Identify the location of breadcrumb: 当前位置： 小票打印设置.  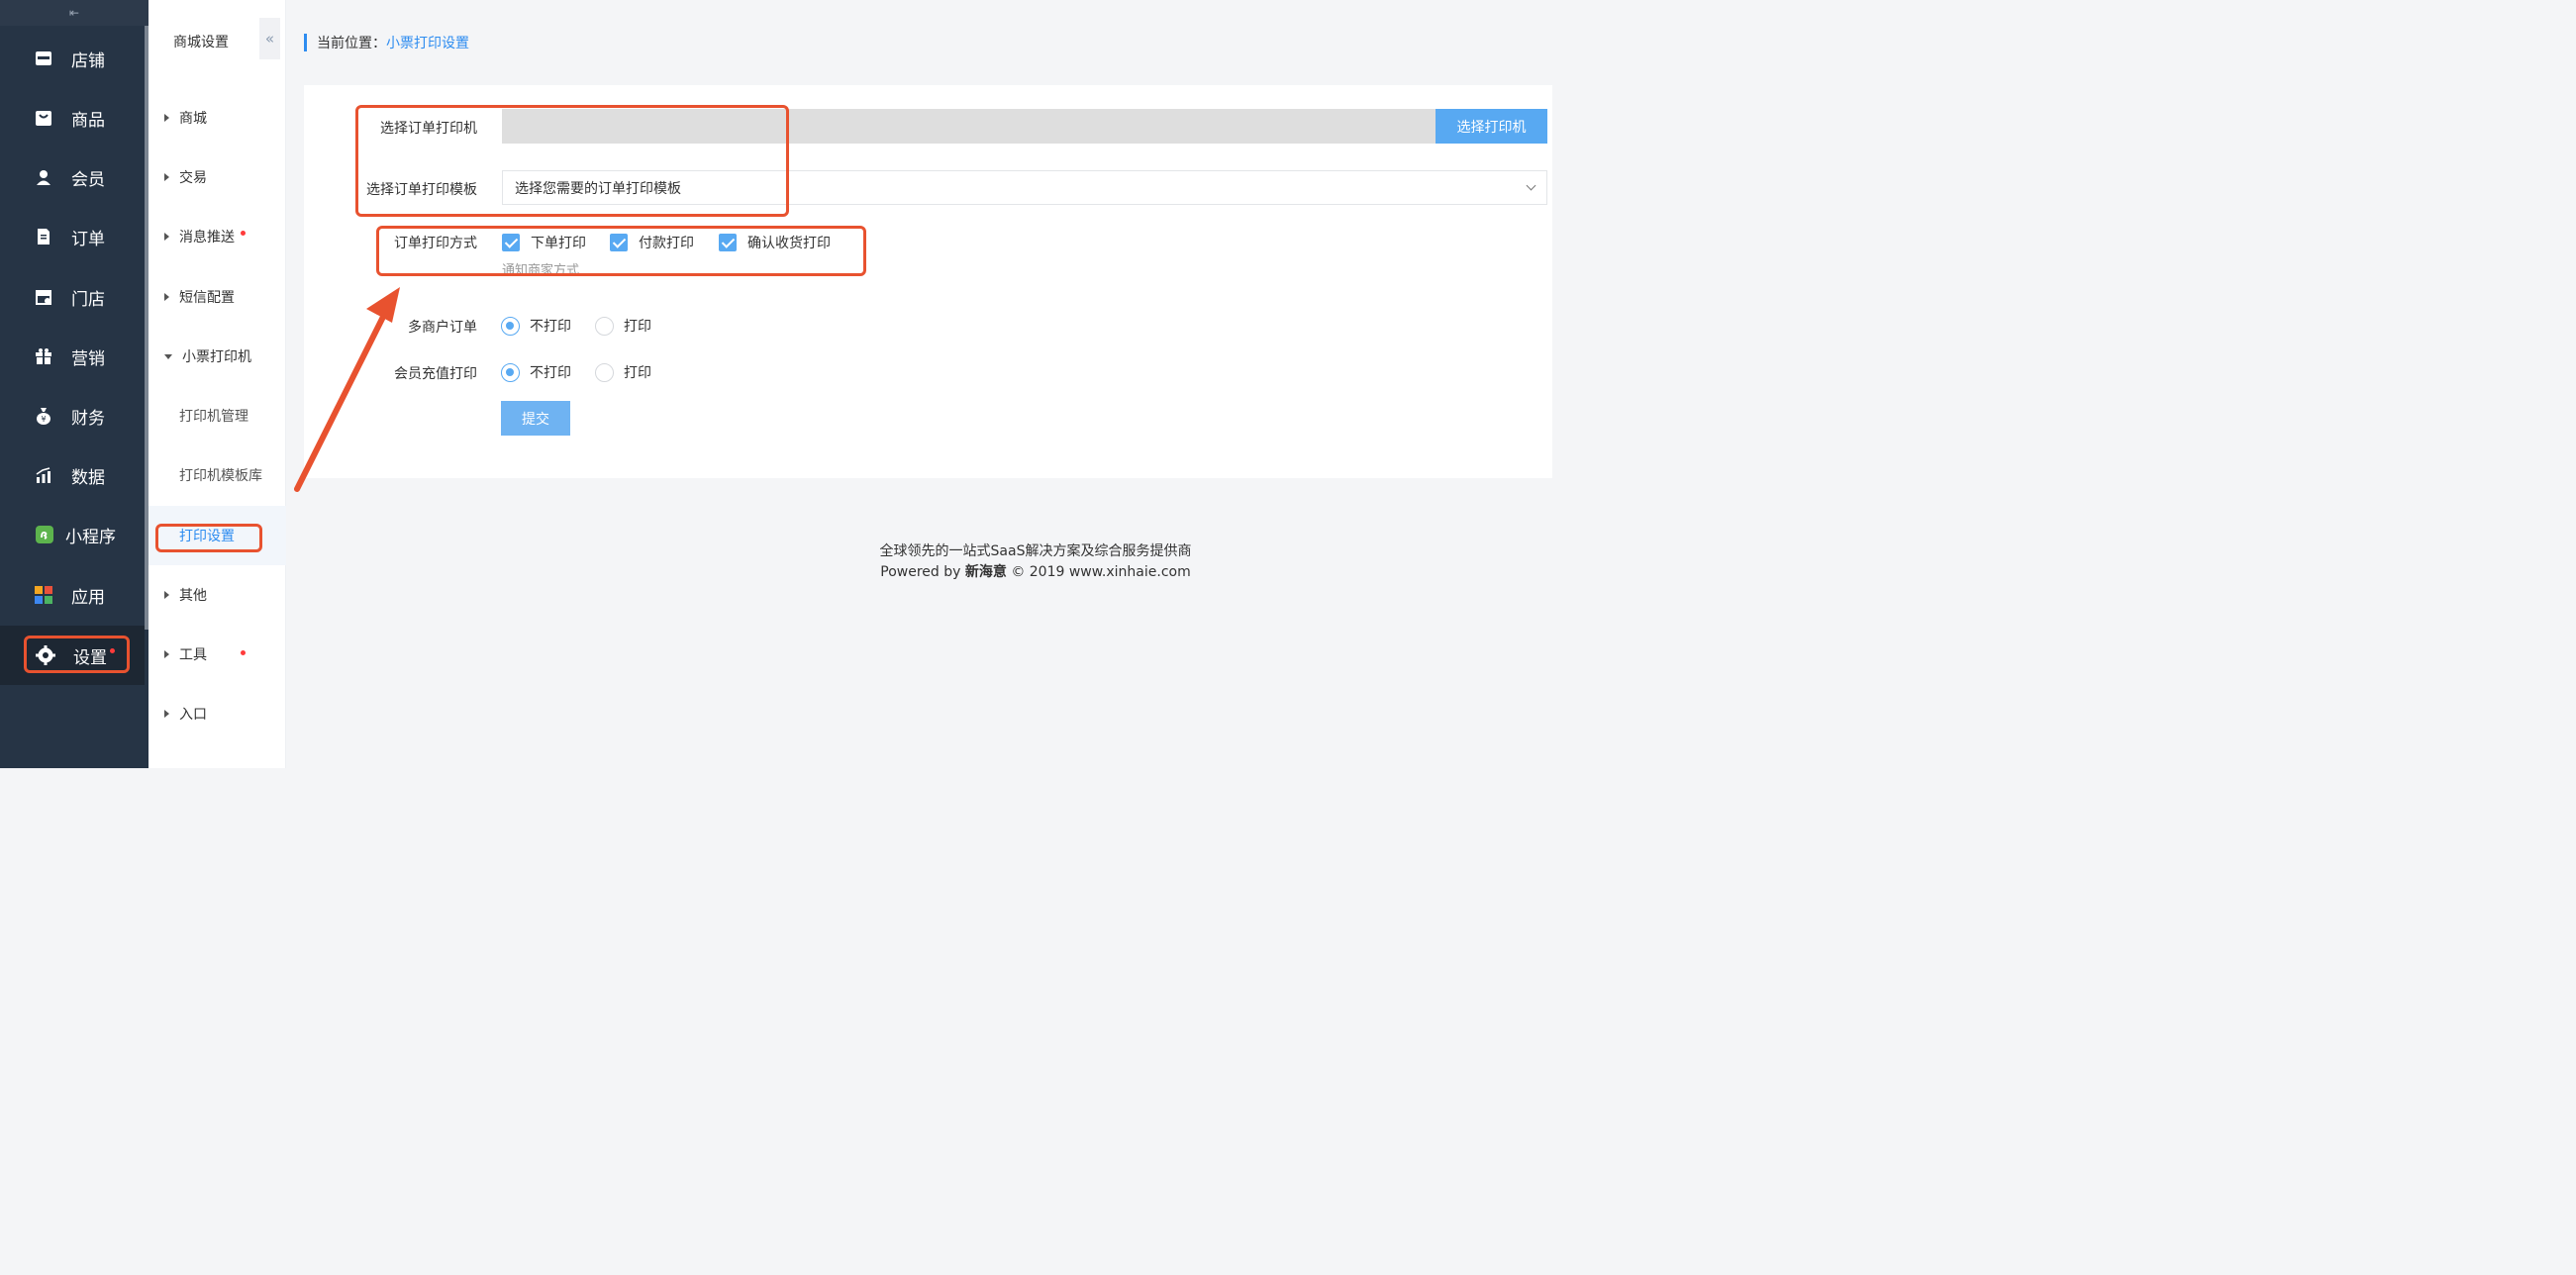
(387, 43).